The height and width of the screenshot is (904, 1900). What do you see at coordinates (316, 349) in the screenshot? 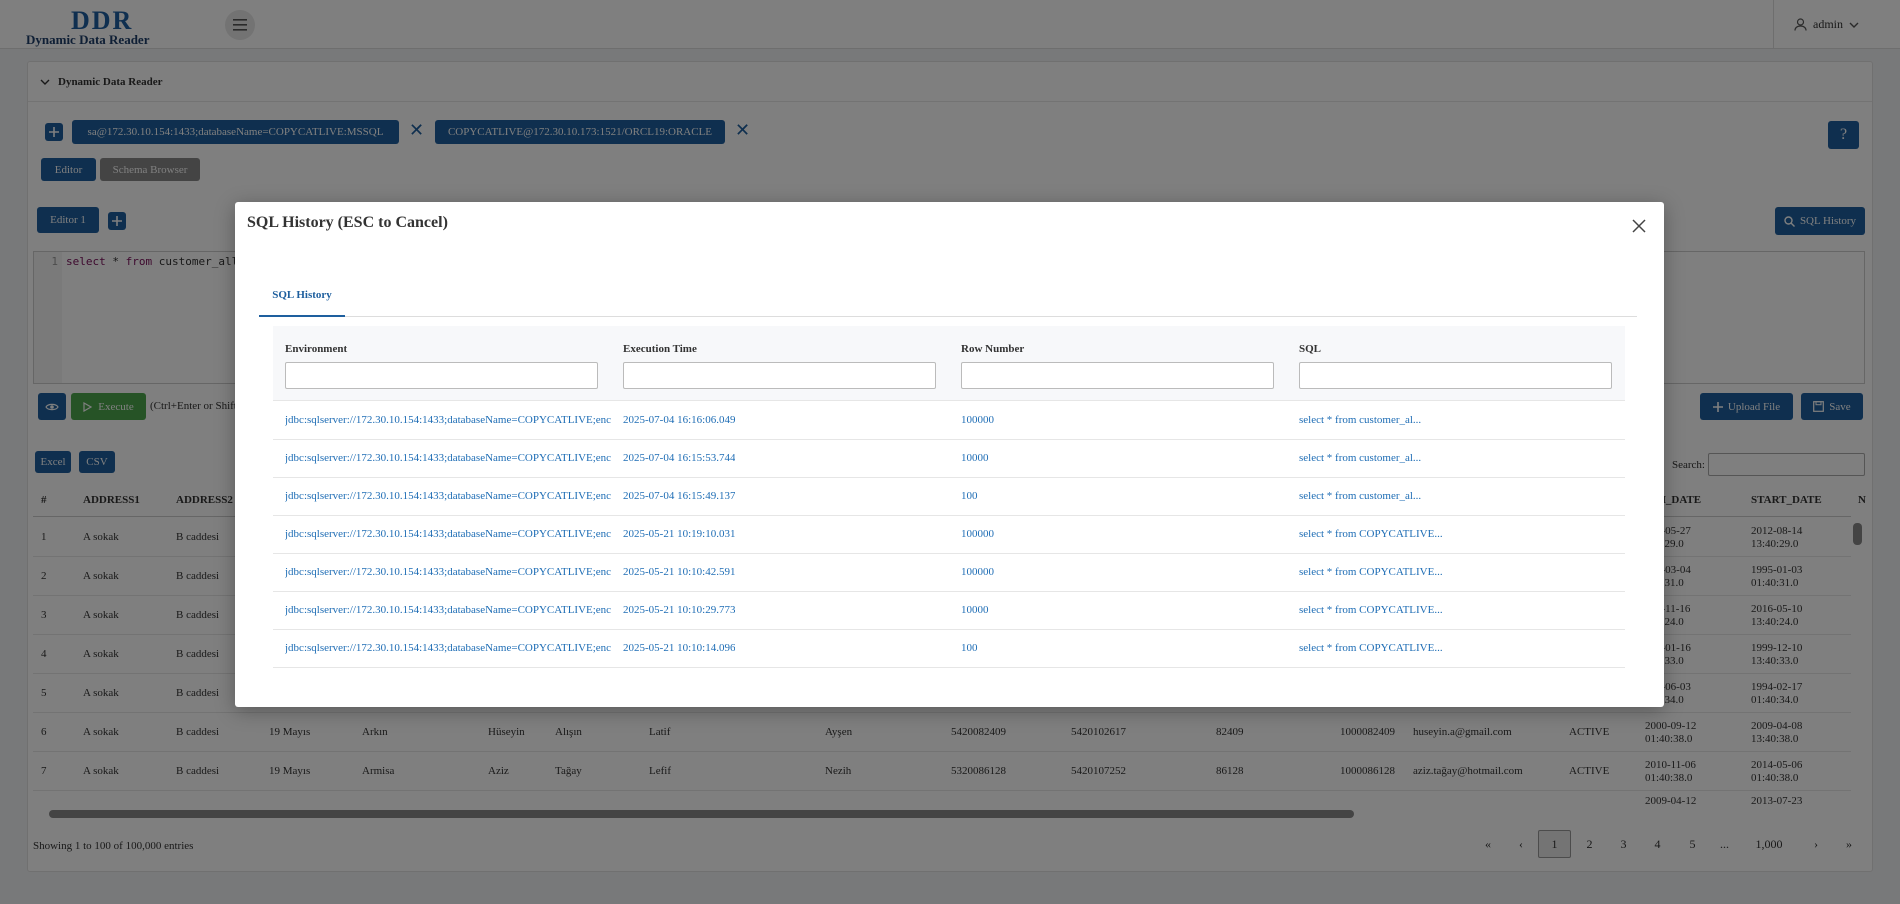
I see `column-header-environment: Environment` at bounding box center [316, 349].